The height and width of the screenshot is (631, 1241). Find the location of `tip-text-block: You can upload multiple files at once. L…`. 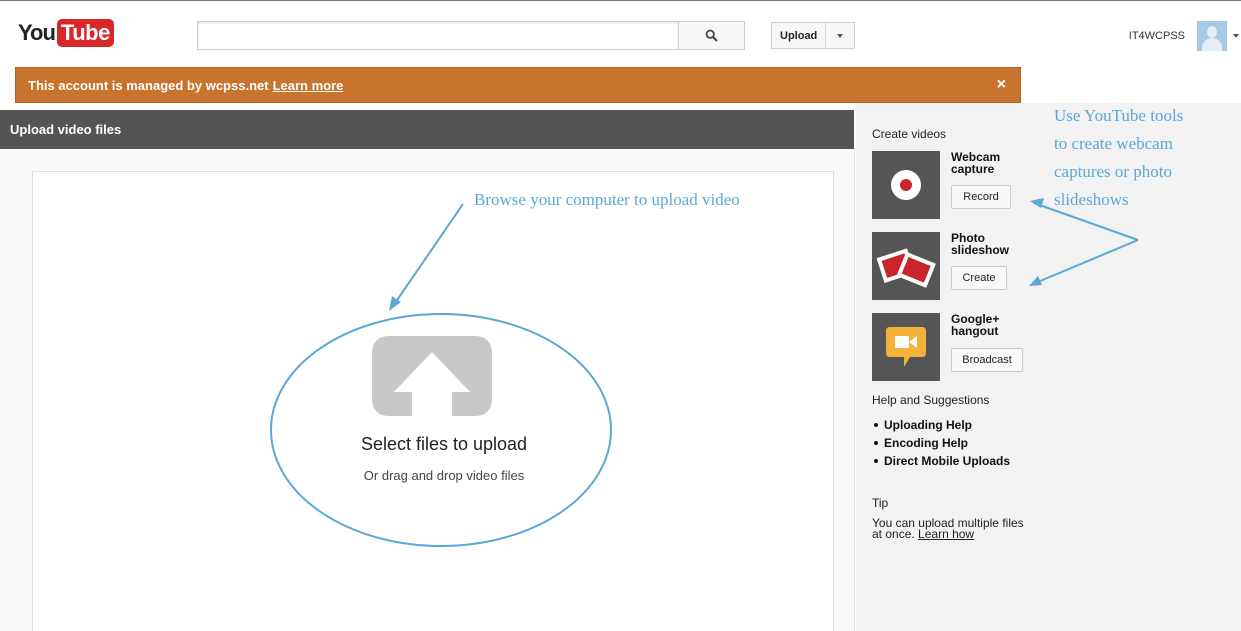

tip-text-block: You can upload multiple files at once. L… is located at coordinates (952, 529).